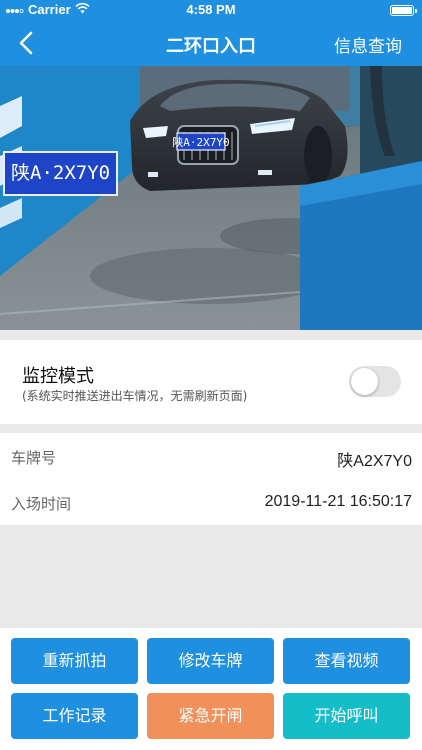 The height and width of the screenshot is (750, 422). What do you see at coordinates (210, 661) in the screenshot?
I see `edit-plate-button: 修改车牌` at bounding box center [210, 661].